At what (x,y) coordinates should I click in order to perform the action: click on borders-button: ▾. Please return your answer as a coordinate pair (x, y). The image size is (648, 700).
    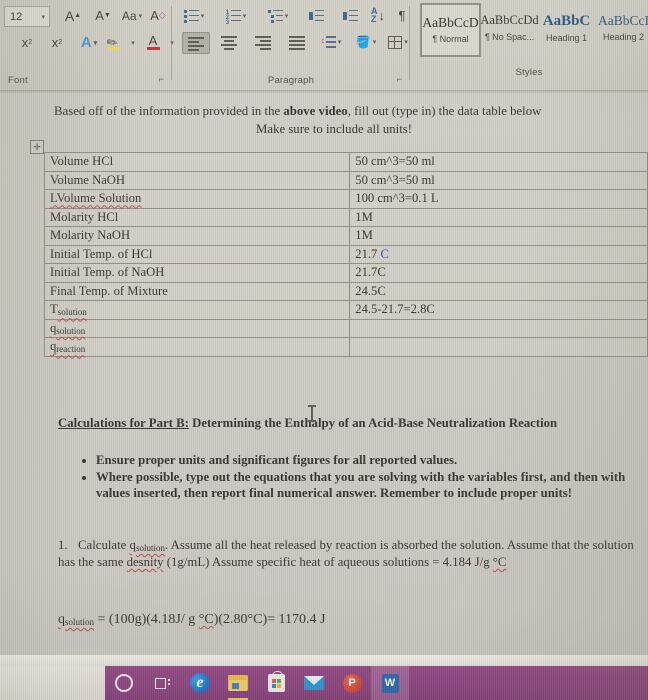
    Looking at the image, I should click on (398, 42).